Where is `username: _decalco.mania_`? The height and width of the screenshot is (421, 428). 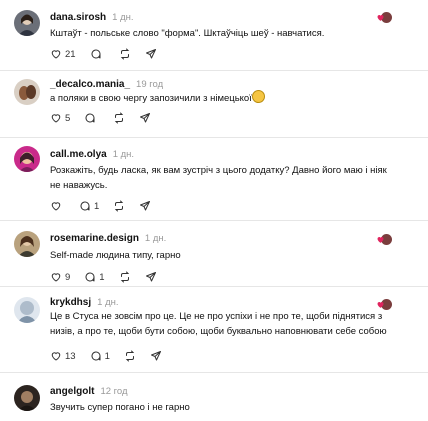
username: _decalco.mania_ is located at coordinates (90, 84).